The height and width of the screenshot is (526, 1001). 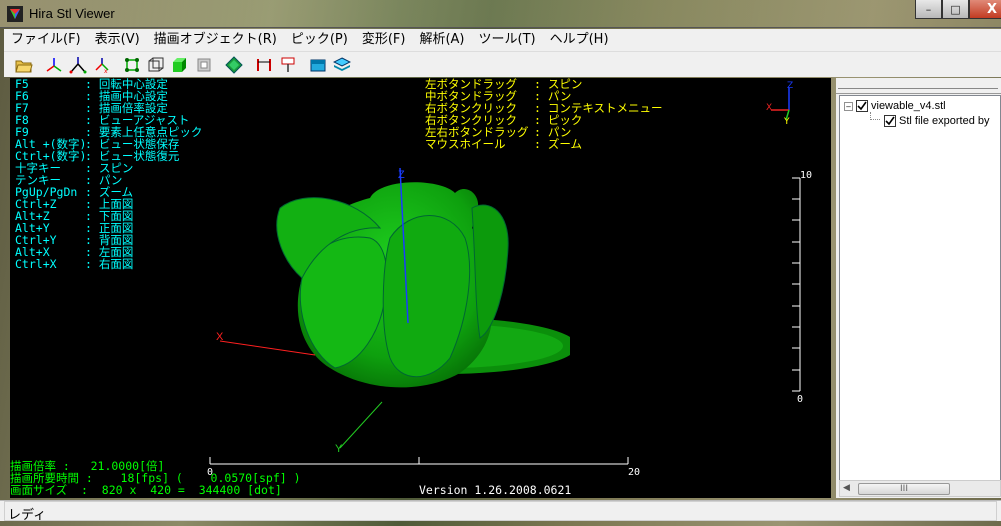 I want to click on close-button: X, so click(x=985, y=9).